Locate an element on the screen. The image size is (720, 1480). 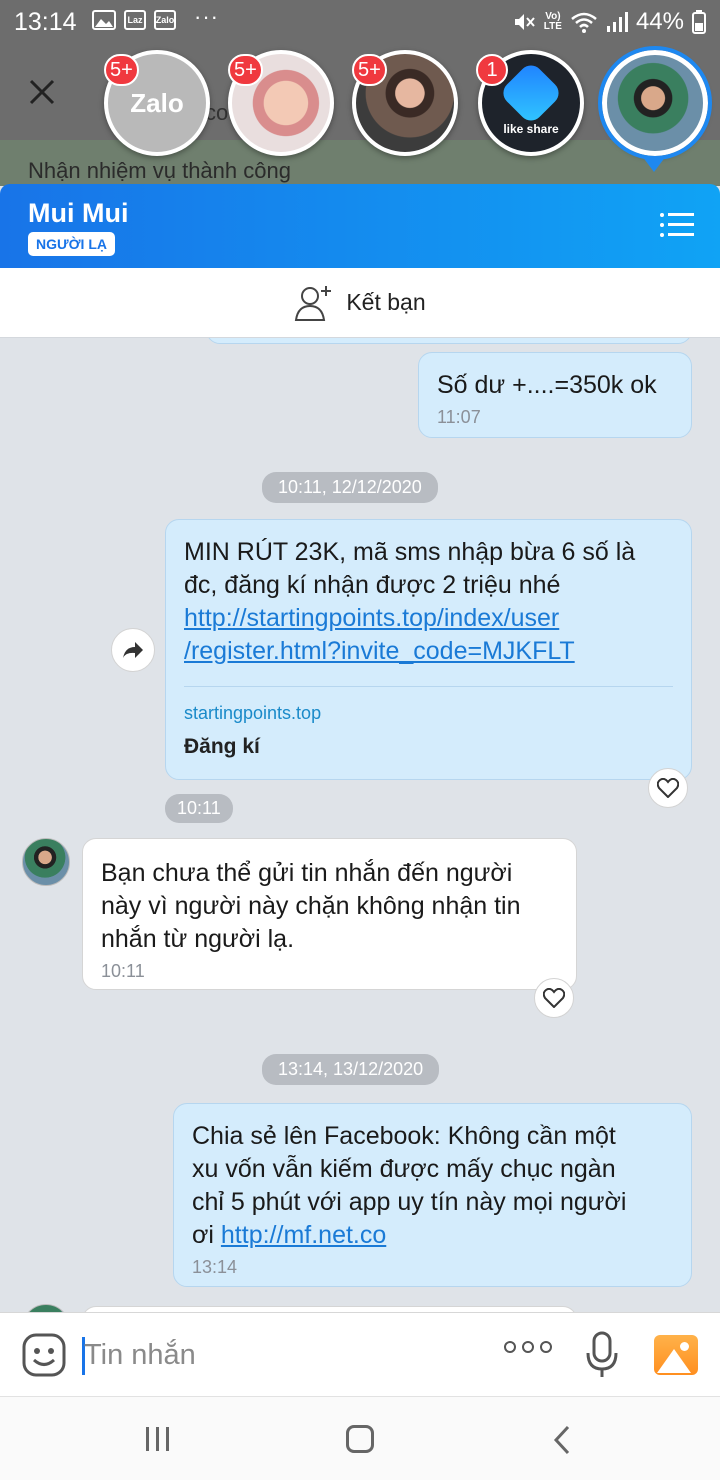
chat-head-active-mui-mui is located at coordinates (655, 103).